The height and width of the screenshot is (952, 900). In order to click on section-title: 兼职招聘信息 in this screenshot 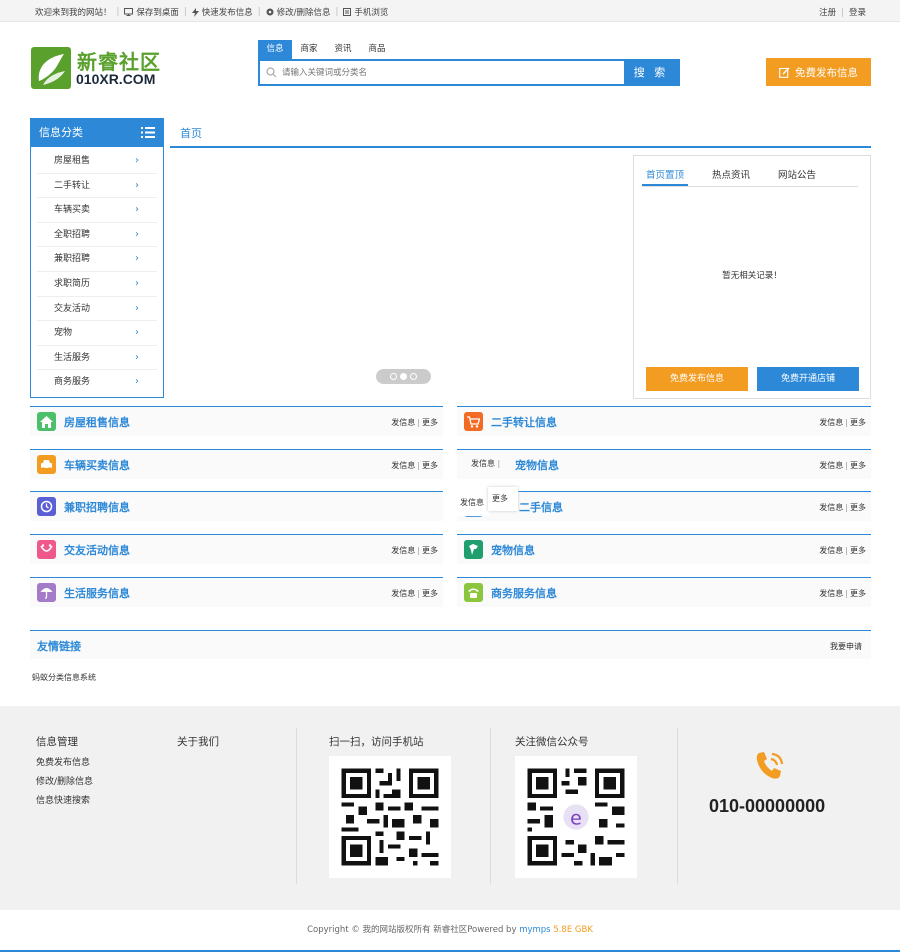, I will do `click(97, 507)`.